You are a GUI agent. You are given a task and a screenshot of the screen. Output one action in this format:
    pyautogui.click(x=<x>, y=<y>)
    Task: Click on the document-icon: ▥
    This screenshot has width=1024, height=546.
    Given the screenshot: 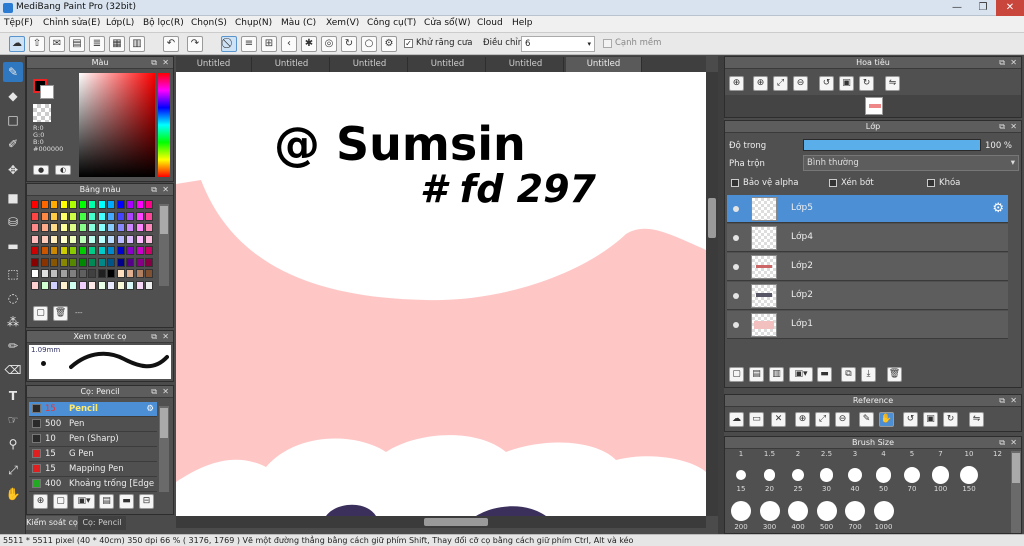 What is the action you would take?
    pyautogui.click(x=137, y=44)
    